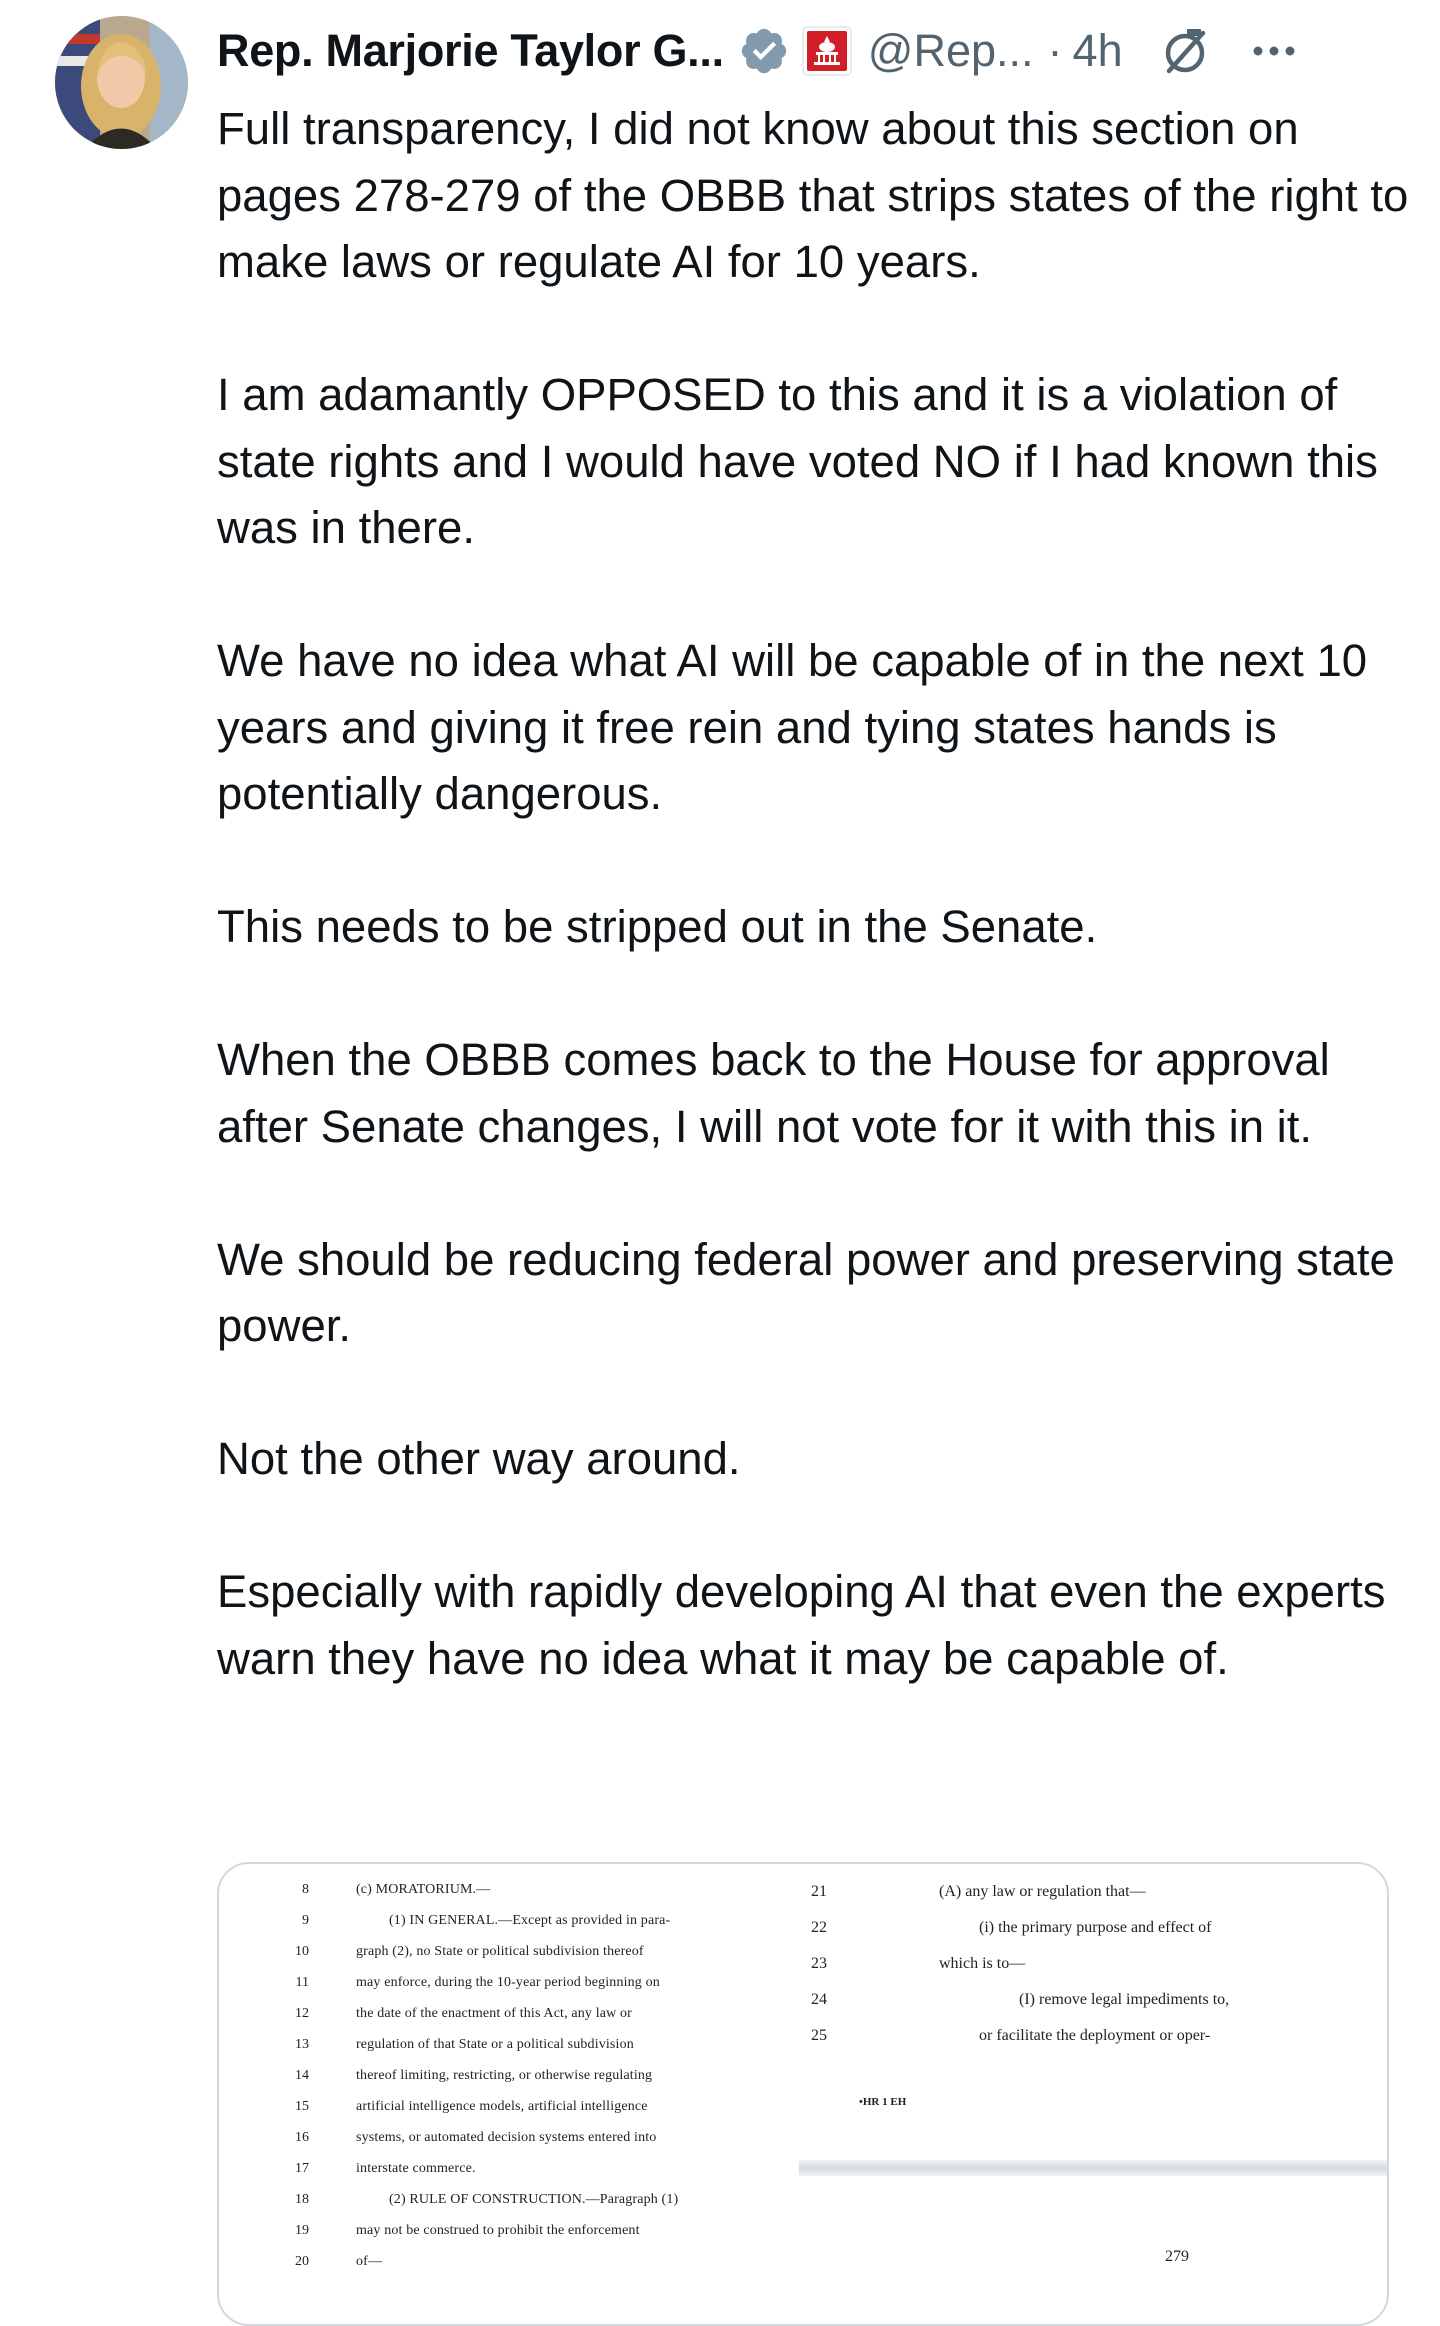 The height and width of the screenshot is (2326, 1440). What do you see at coordinates (479, 1458) in the screenshot?
I see `tweet-paragraph: Not the other way around.` at bounding box center [479, 1458].